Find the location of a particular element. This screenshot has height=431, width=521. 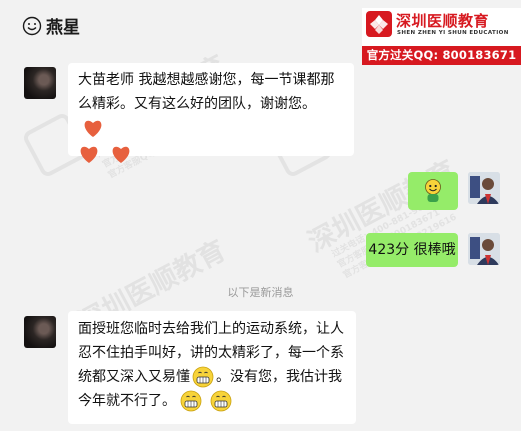

message-bubble-sticker is located at coordinates (433, 191).